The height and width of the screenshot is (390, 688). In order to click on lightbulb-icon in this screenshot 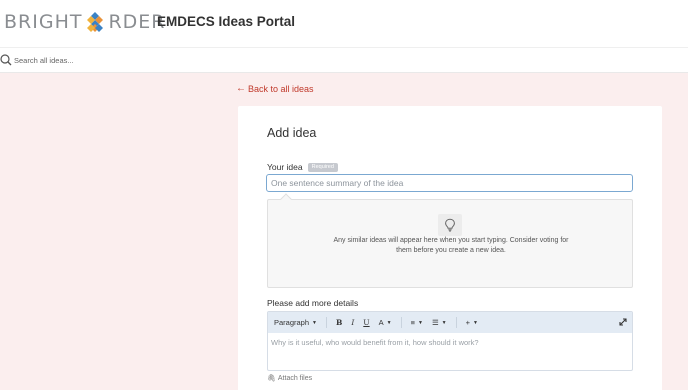, I will do `click(450, 225)`.